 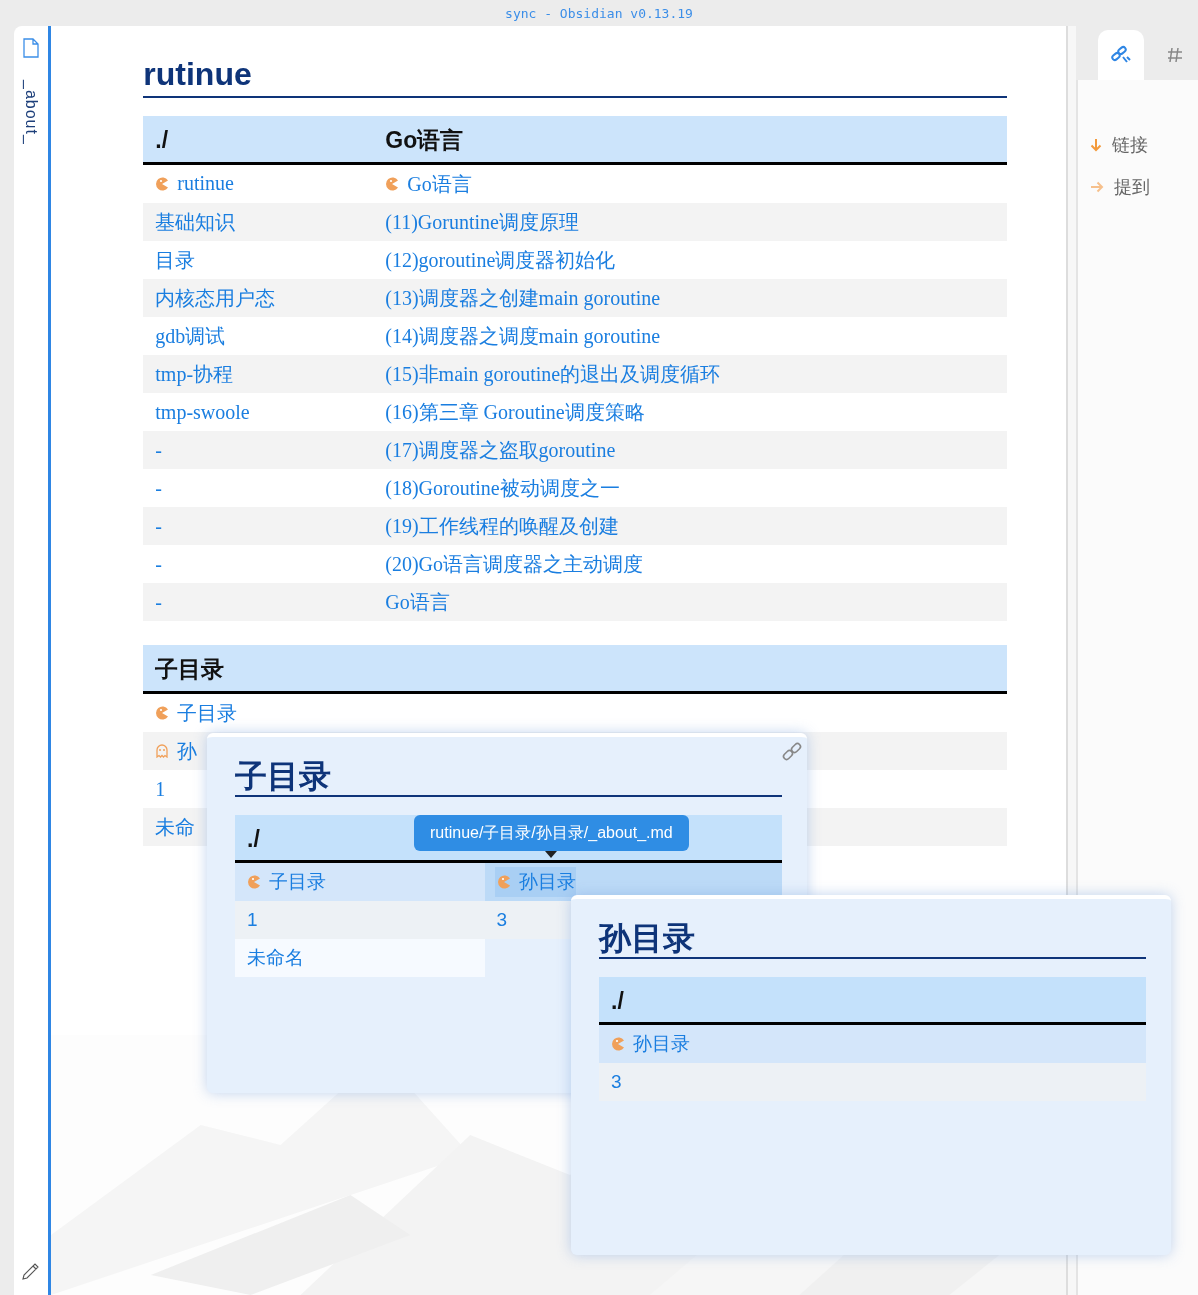 I want to click on note-title: rutinue, so click(x=575, y=76).